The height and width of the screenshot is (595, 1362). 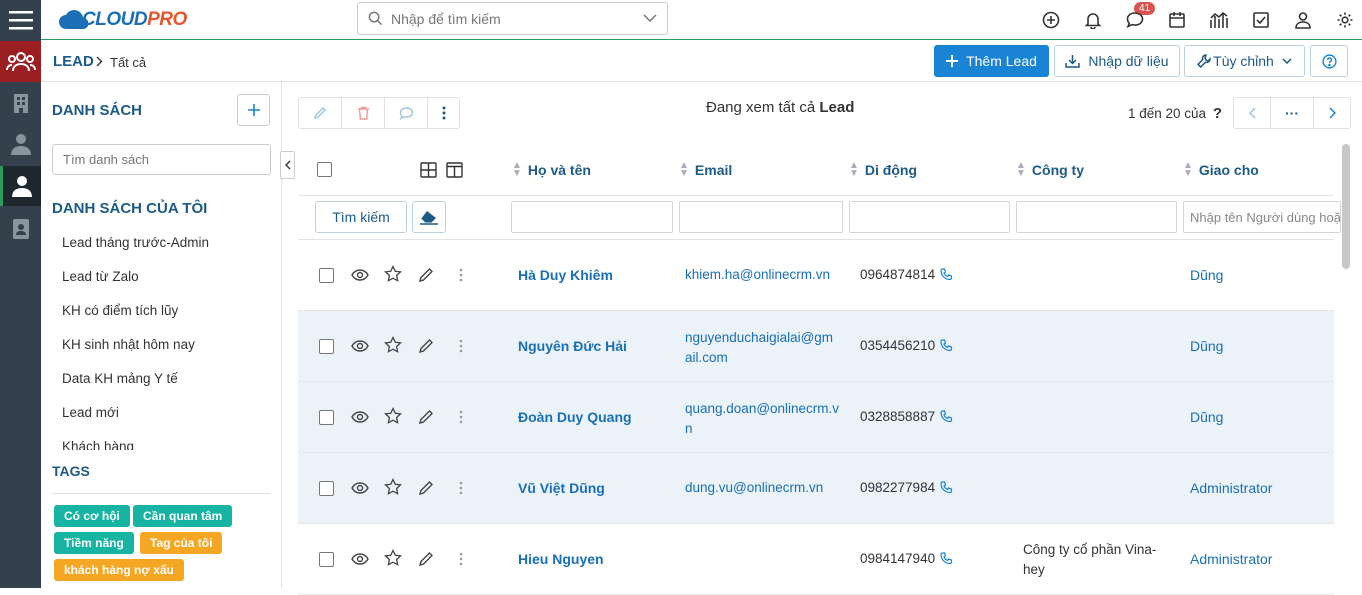 What do you see at coordinates (125, 20) in the screenshot?
I see `cloudpro-logo: CLOUDPRO` at bounding box center [125, 20].